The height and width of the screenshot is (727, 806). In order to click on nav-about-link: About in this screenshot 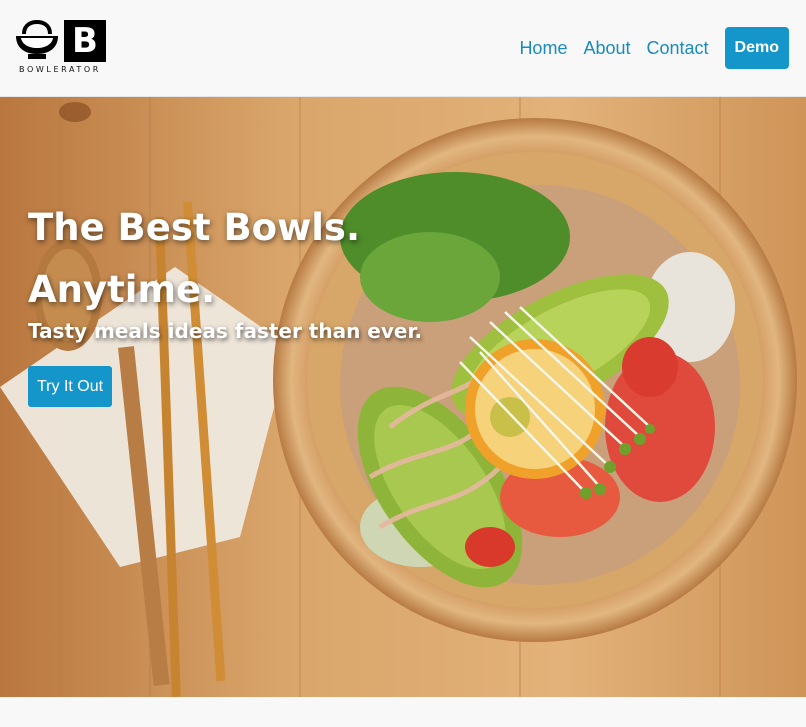, I will do `click(606, 48)`.